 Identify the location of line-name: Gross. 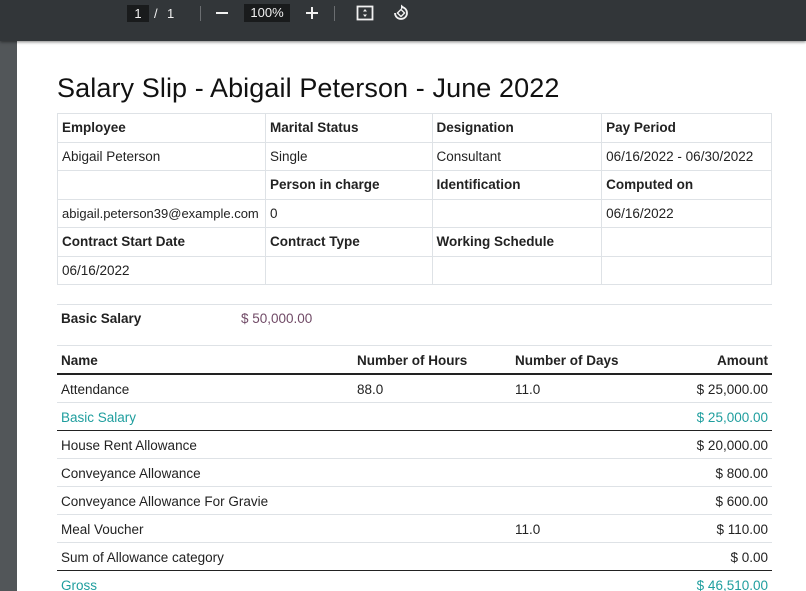
(79, 584).